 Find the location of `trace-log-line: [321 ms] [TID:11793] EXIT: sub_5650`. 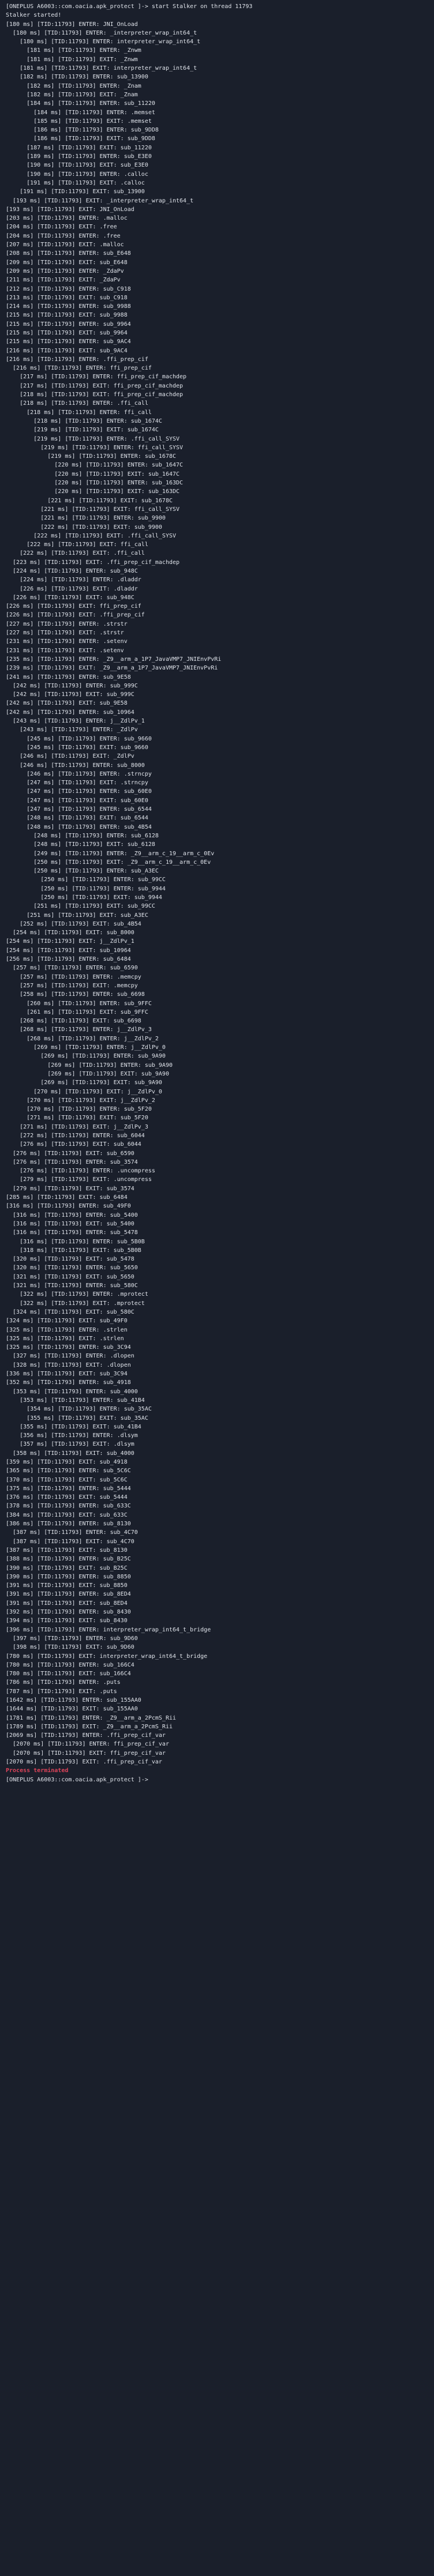

trace-log-line: [321 ms] [TID:11793] EXIT: sub_5650 is located at coordinates (70, 1276).